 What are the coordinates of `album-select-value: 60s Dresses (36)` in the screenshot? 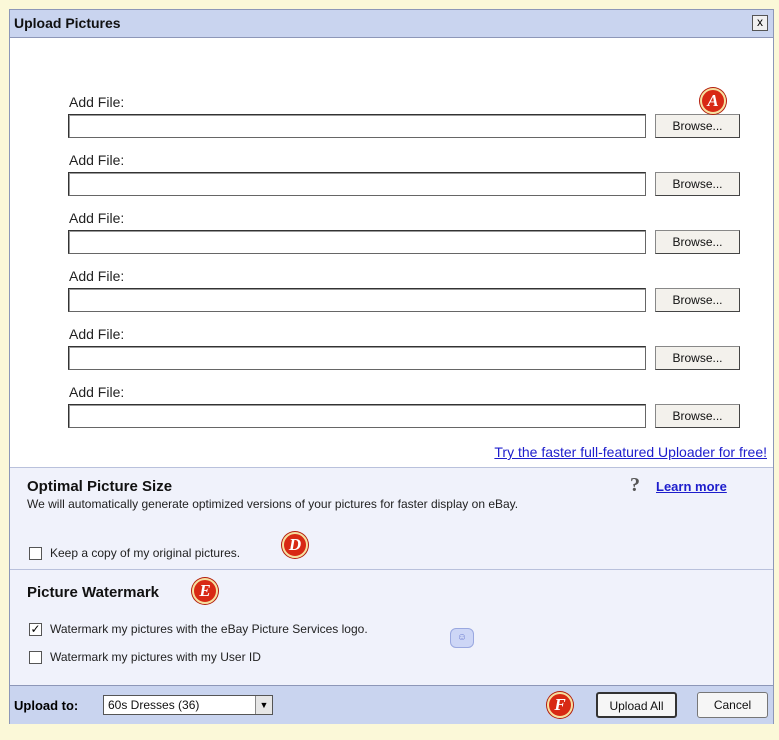 It's located at (154, 705).